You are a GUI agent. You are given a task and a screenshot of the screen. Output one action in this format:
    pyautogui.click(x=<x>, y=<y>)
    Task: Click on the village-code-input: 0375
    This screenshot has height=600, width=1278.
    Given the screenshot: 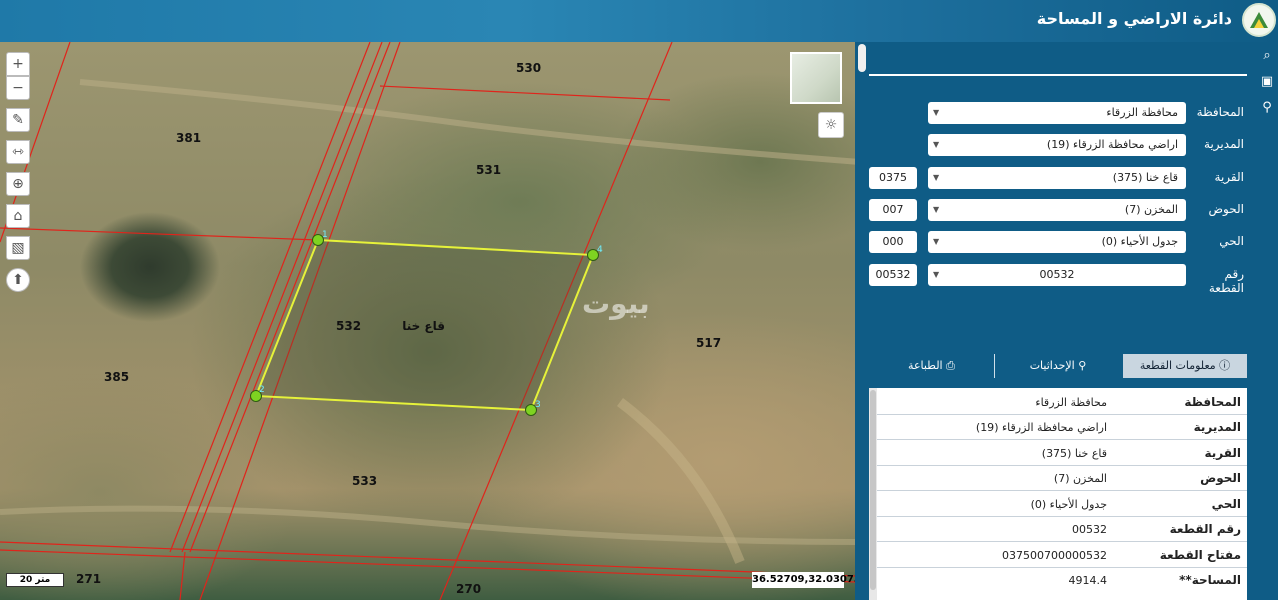 What is the action you would take?
    pyautogui.click(x=893, y=178)
    